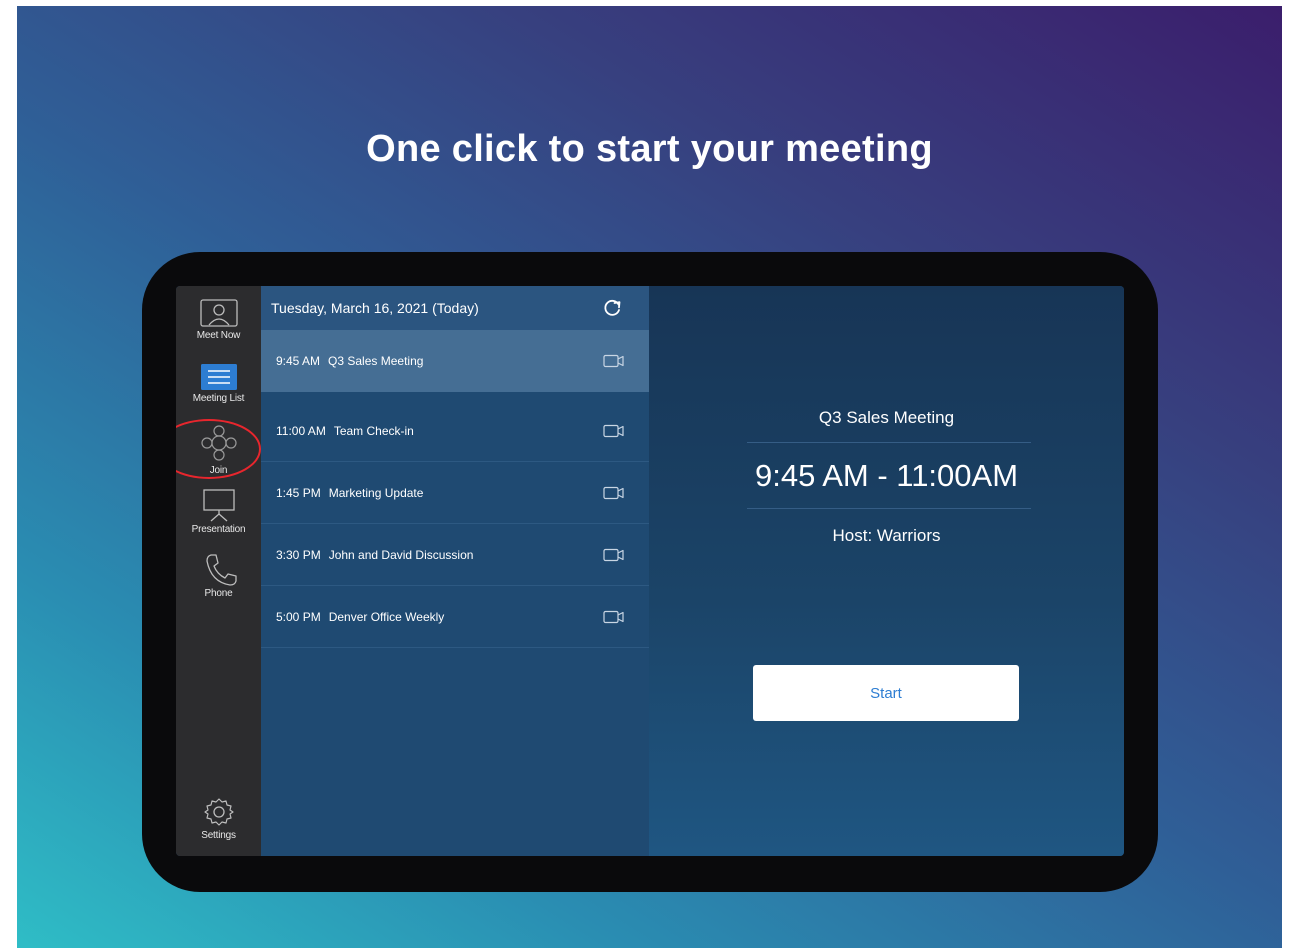 This screenshot has width=1289, height=949. I want to click on sidebar-item-phone: Phone, so click(218, 575).